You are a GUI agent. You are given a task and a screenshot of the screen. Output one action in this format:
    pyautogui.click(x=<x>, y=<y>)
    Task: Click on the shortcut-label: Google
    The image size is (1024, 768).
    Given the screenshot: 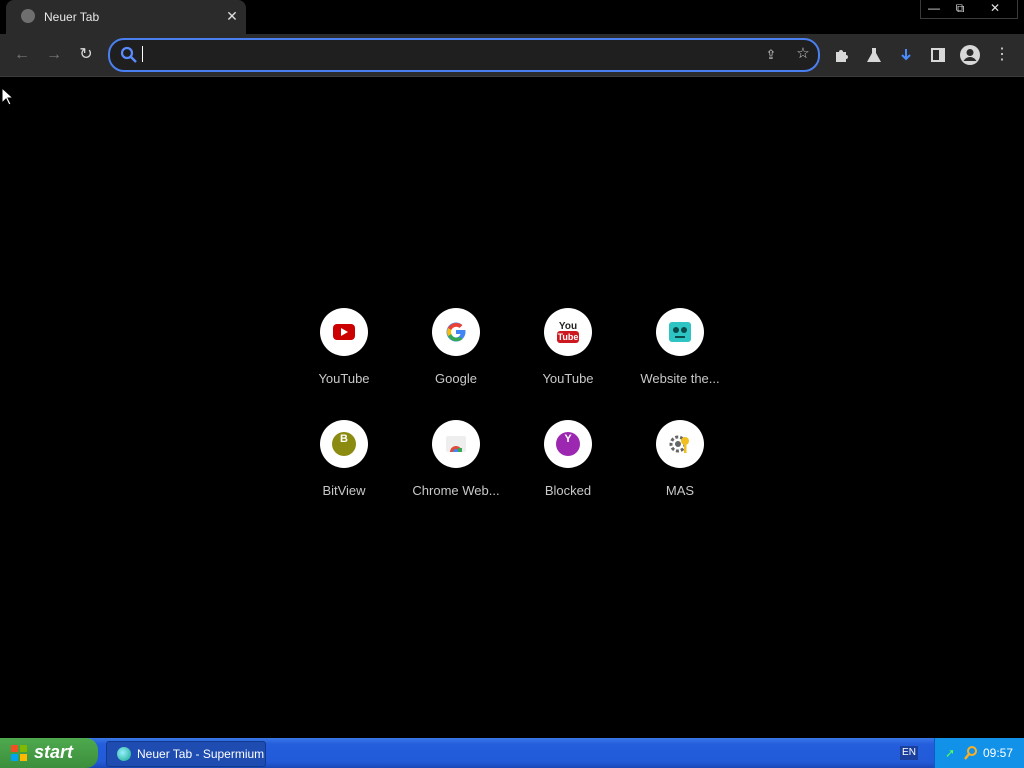 What is the action you would take?
    pyautogui.click(x=456, y=378)
    